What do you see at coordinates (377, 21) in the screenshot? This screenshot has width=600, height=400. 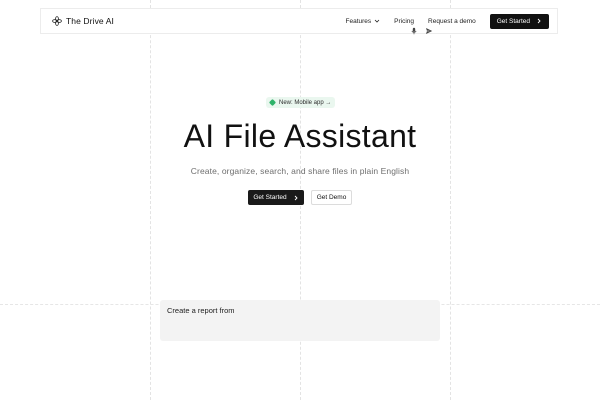 I see `chevron-down-icon` at bounding box center [377, 21].